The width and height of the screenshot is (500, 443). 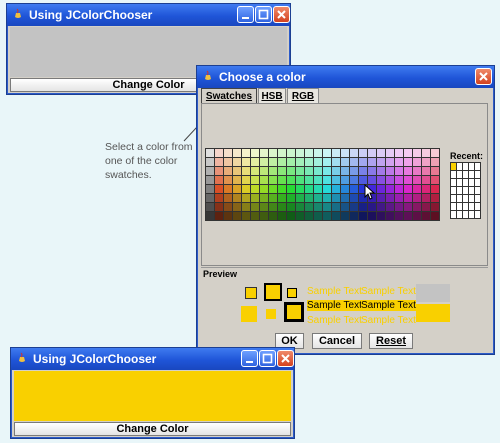 I want to click on dialog-close-button, so click(x=483, y=76).